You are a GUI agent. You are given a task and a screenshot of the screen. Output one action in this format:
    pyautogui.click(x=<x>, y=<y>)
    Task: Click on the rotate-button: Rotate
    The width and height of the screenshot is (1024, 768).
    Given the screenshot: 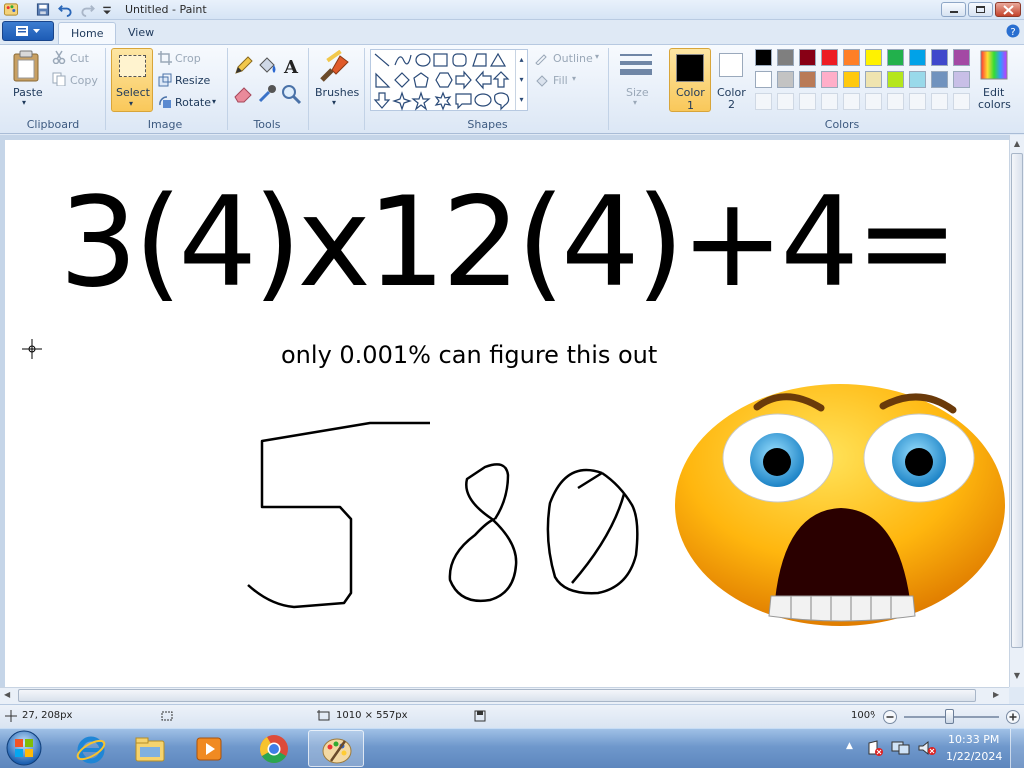 What is the action you would take?
    pyautogui.click(x=193, y=102)
    